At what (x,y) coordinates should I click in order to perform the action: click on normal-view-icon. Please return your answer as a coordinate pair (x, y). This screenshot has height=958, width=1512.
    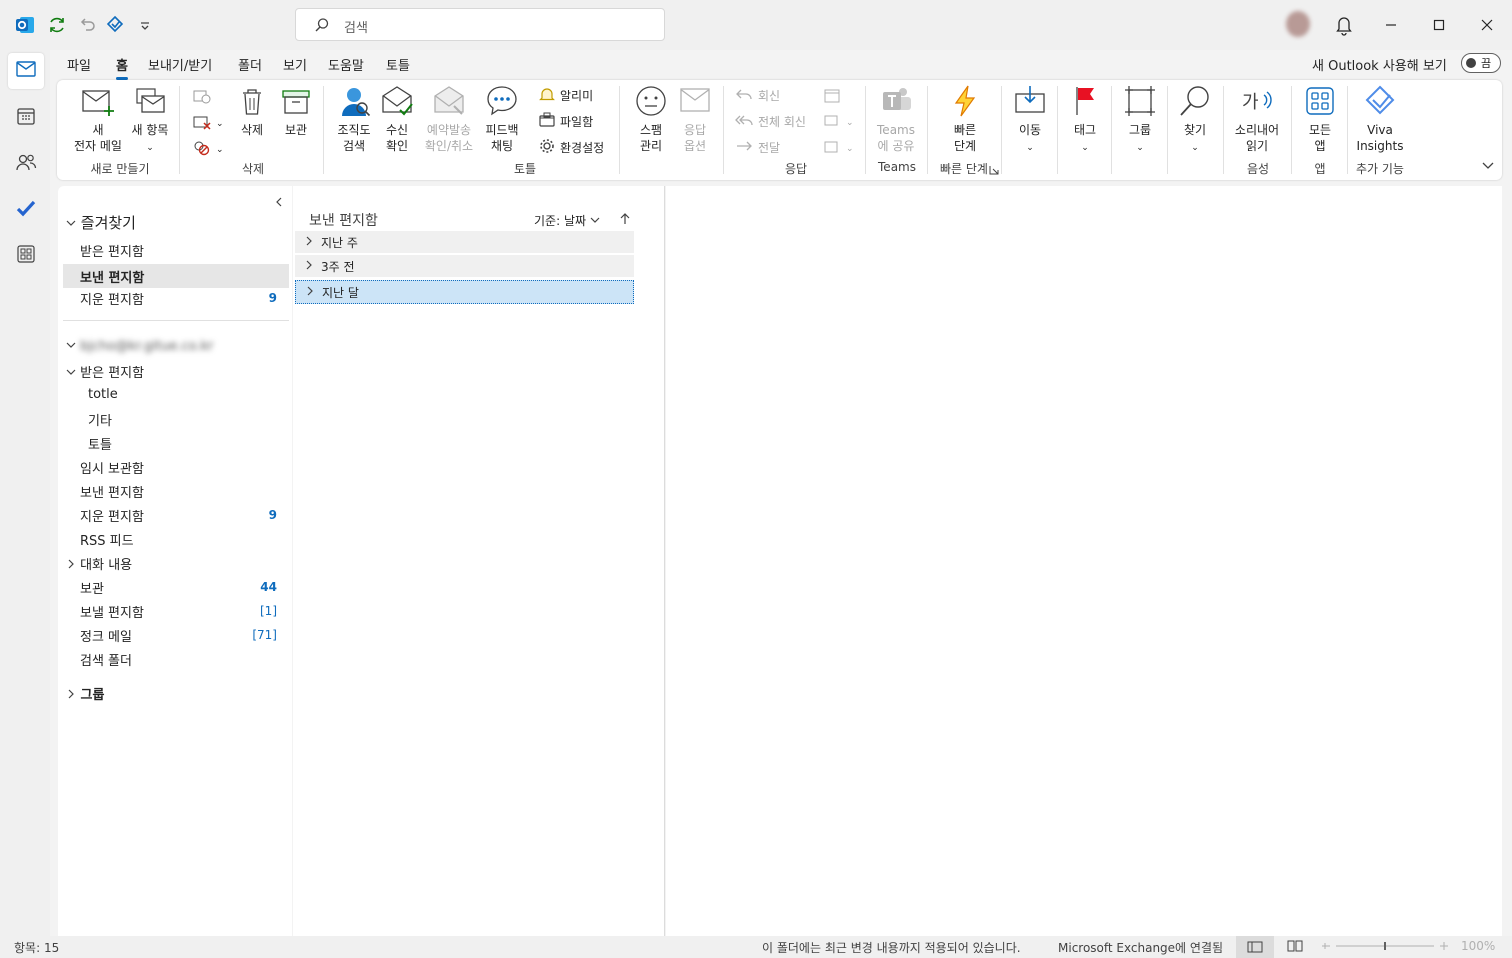
    Looking at the image, I should click on (1255, 947).